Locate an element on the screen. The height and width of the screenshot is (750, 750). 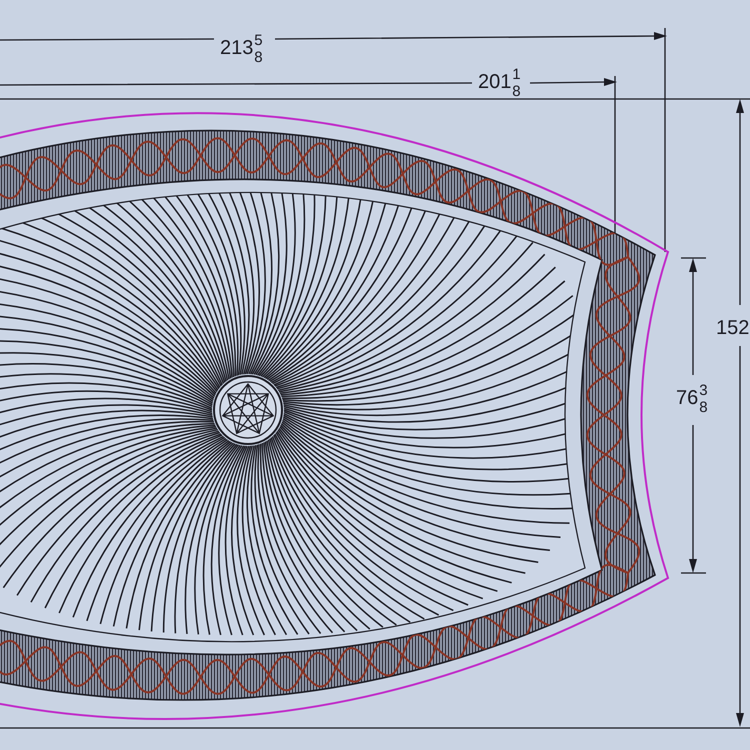
star-medallion-drawing is located at coordinates (248, 410).